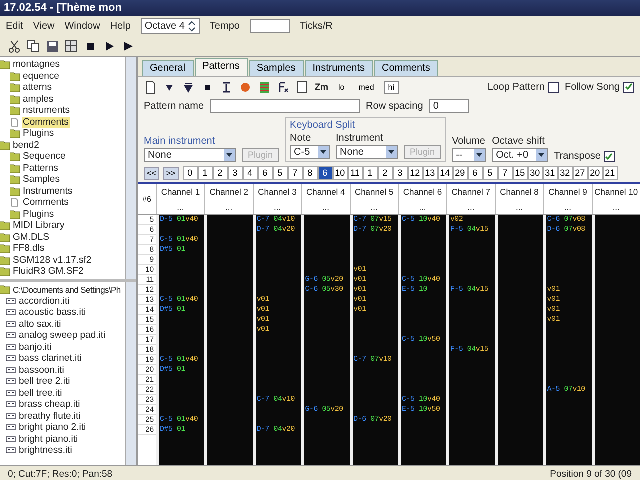 Image resolution: width=640 pixels, height=480 pixels. What do you see at coordinates (26, 145) in the screenshot?
I see `tree-item: bend2` at bounding box center [26, 145].